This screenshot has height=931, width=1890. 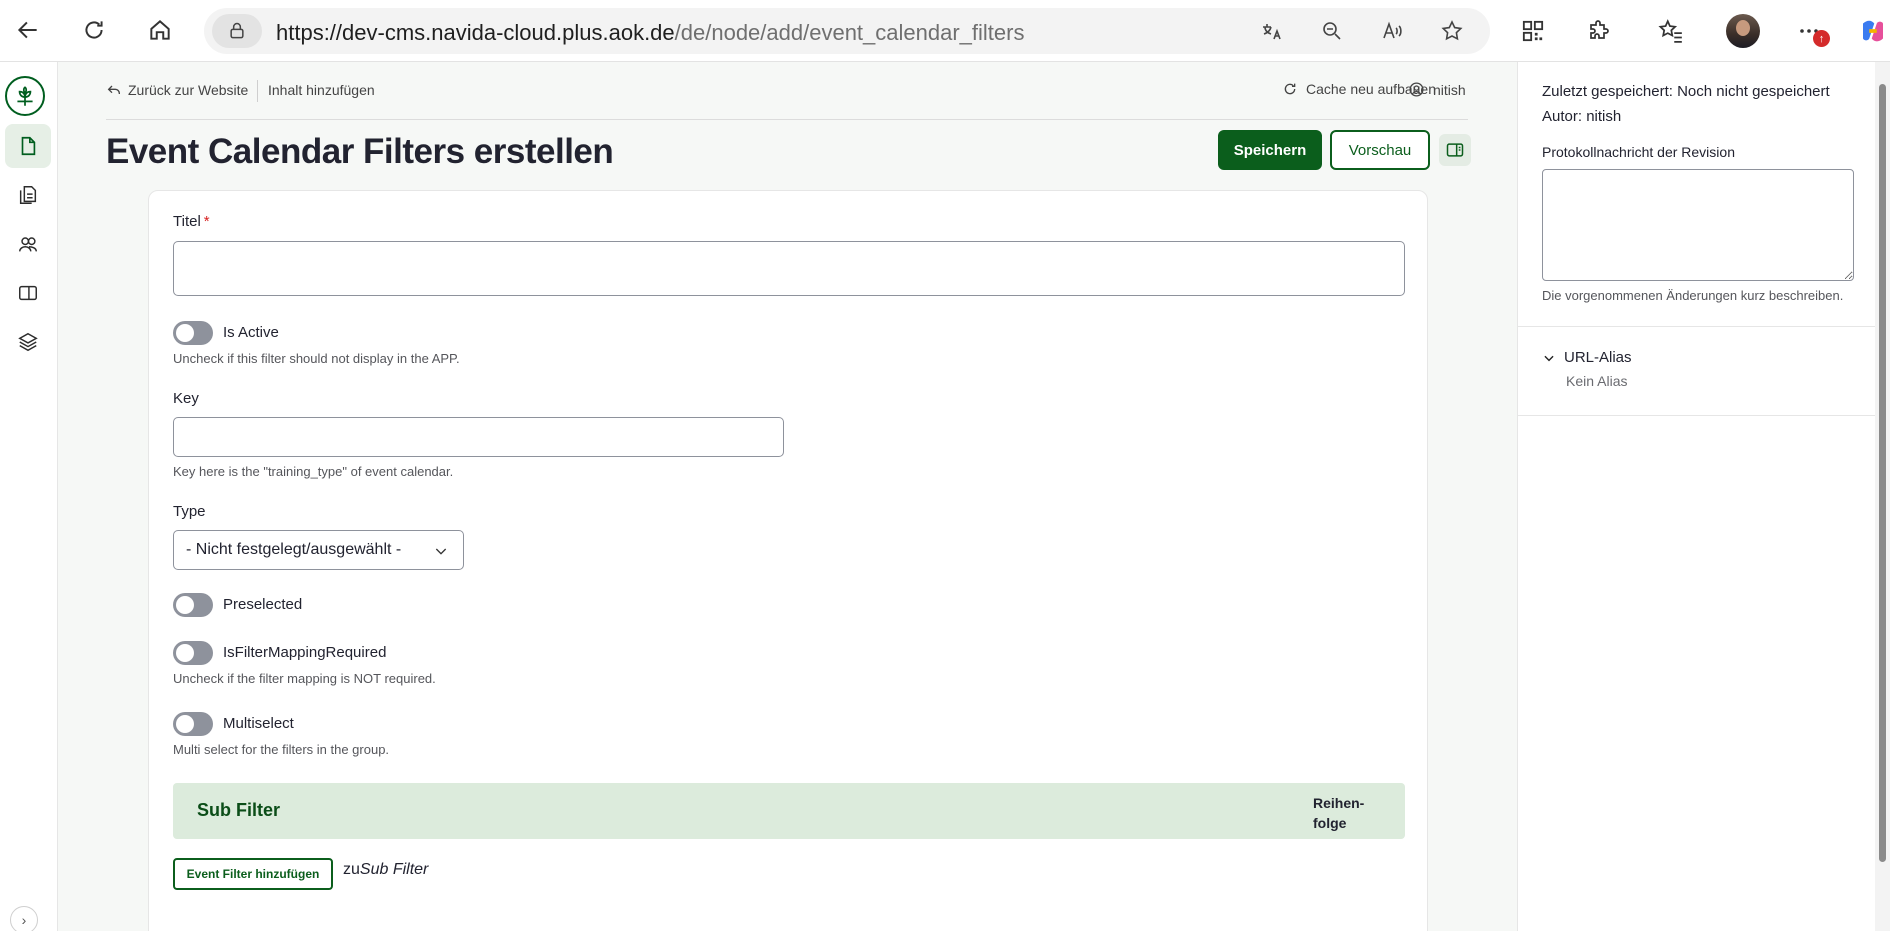 I want to click on back-to-website-label: Zurück zur Website, so click(x=188, y=90).